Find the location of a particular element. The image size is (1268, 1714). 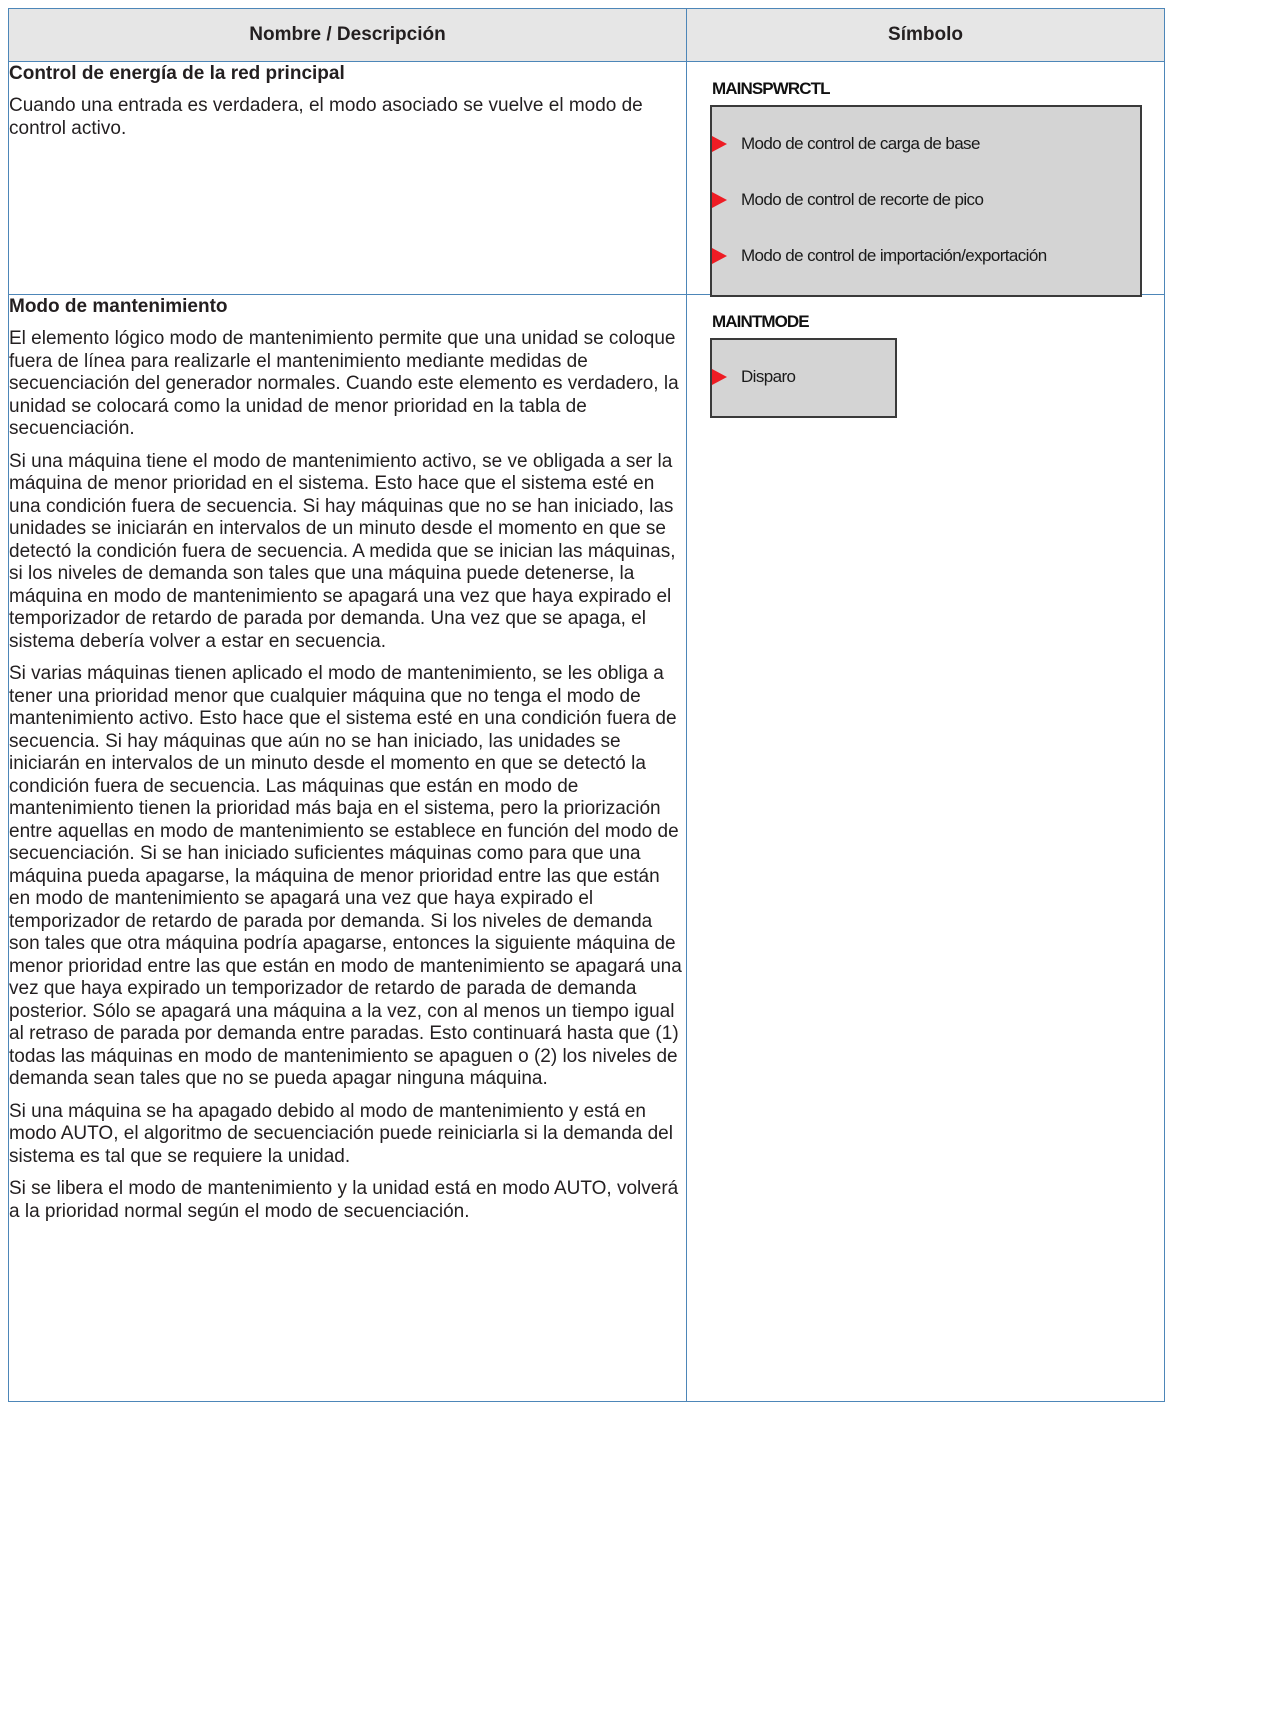

entry-title: Modo de mantenimiento is located at coordinates (118, 306).